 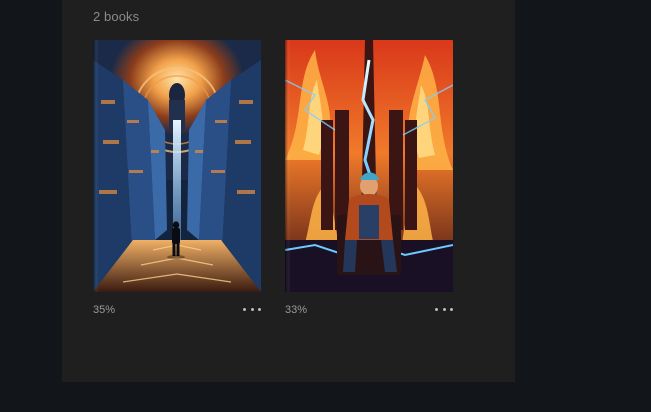 I want to click on reading-progress: 35%, so click(x=104, y=310).